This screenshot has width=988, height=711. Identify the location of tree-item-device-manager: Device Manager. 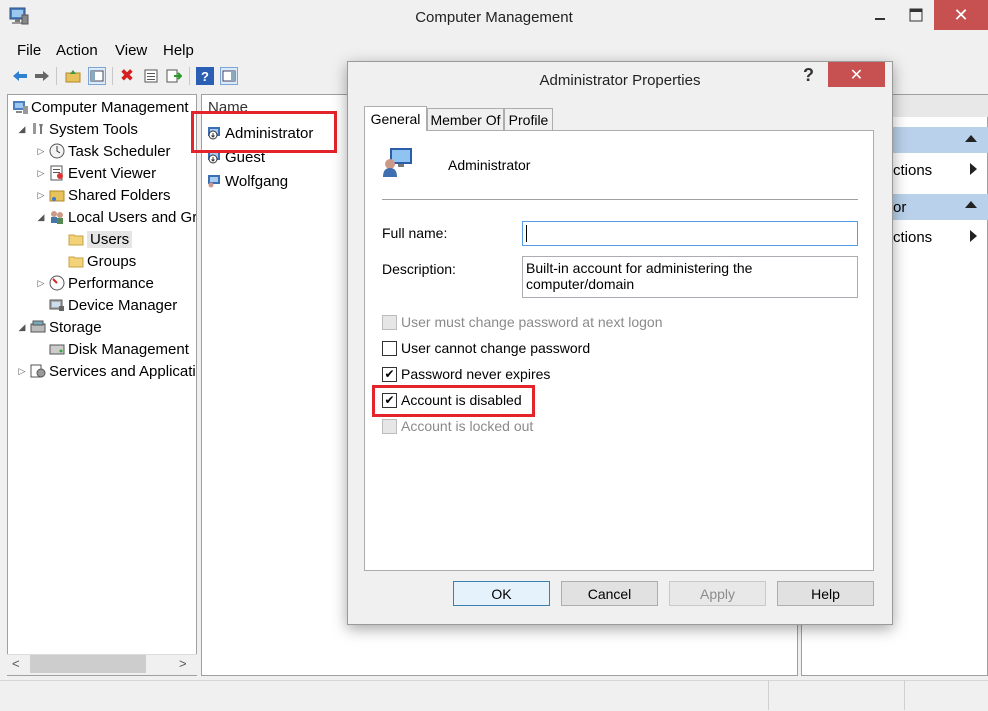
(112, 305).